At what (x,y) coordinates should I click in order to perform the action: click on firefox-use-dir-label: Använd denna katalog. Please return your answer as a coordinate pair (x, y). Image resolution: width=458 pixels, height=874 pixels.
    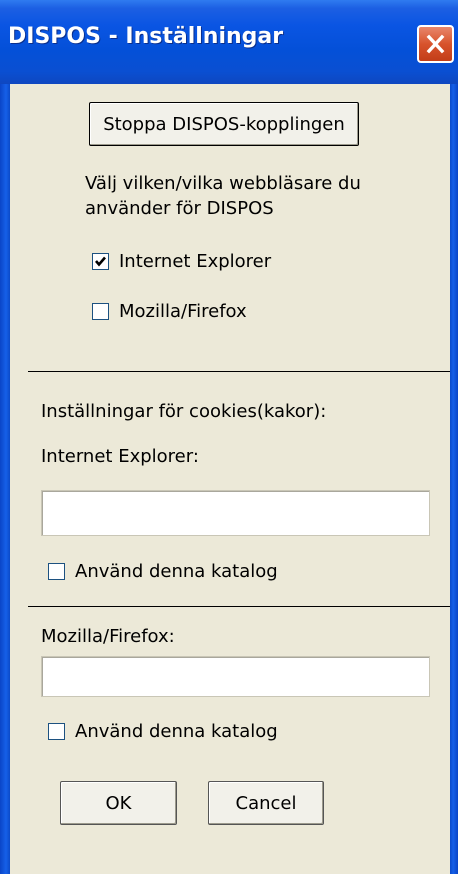
    Looking at the image, I should click on (176, 731).